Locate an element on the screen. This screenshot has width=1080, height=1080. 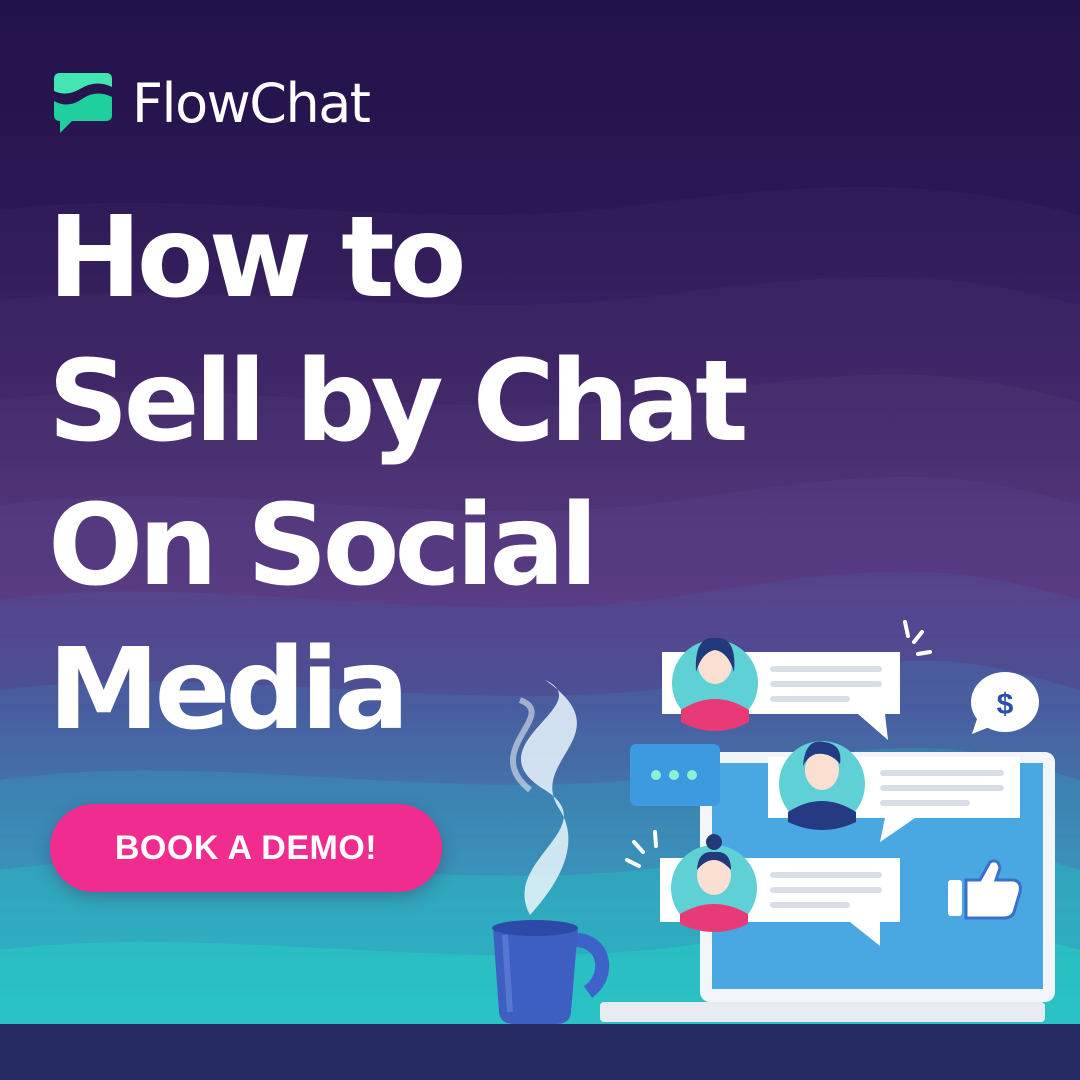
dollar-bubble-icon: $ is located at coordinates (1005, 703).